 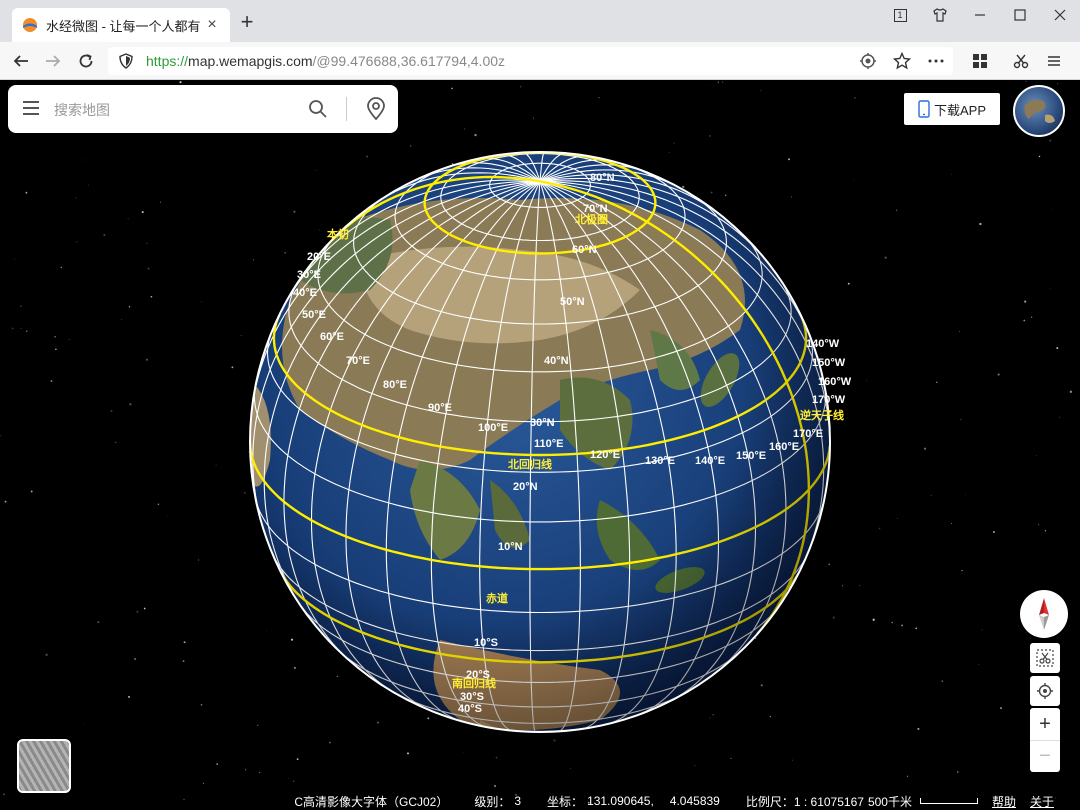 I want to click on skin-button, so click(x=940, y=15).